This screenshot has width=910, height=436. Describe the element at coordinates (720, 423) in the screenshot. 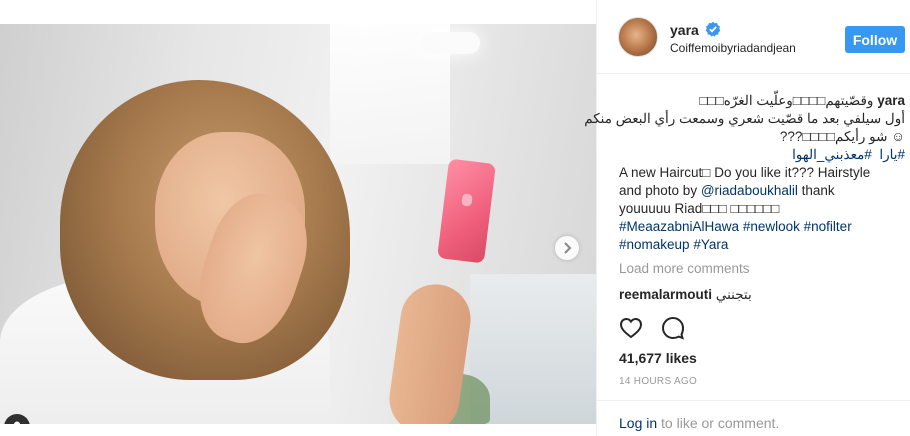

I see `login-prompt-text: to like or comment.` at that location.